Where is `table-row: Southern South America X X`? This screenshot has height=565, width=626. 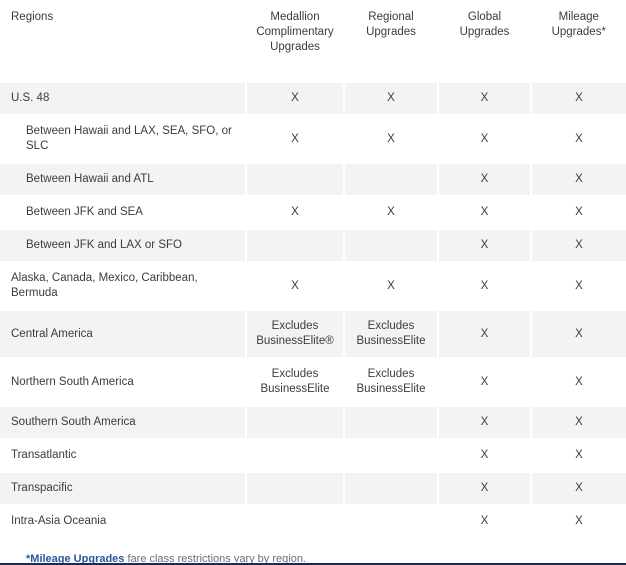
table-row: Southern South America X X is located at coordinates (313, 422).